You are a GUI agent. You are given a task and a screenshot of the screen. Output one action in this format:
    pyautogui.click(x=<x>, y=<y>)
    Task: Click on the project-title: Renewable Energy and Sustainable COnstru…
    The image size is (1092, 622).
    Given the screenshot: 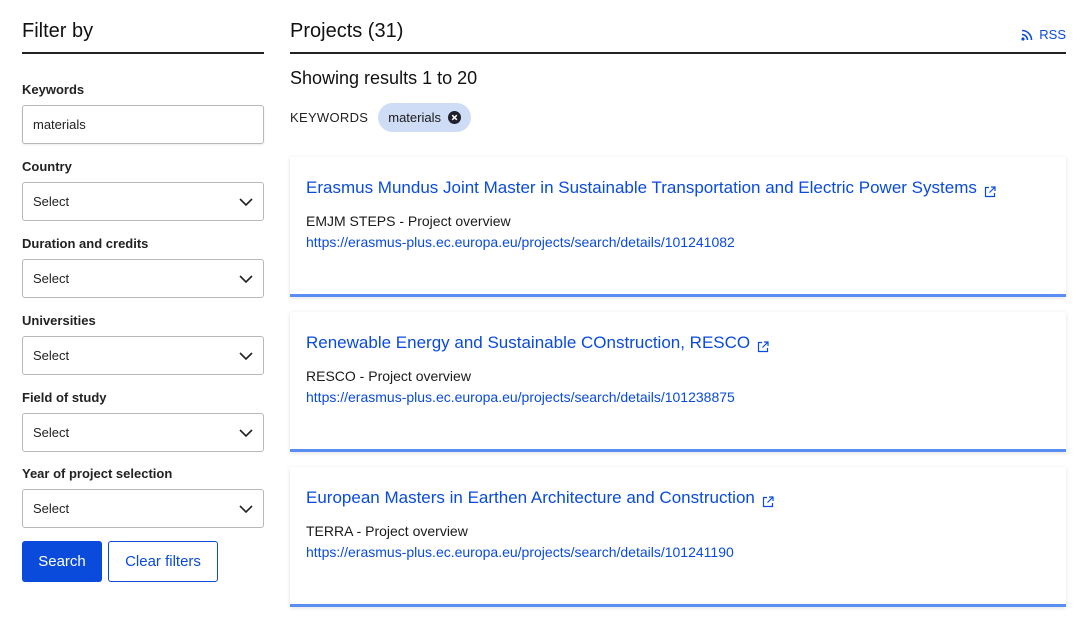 What is the action you would take?
    pyautogui.click(x=528, y=342)
    